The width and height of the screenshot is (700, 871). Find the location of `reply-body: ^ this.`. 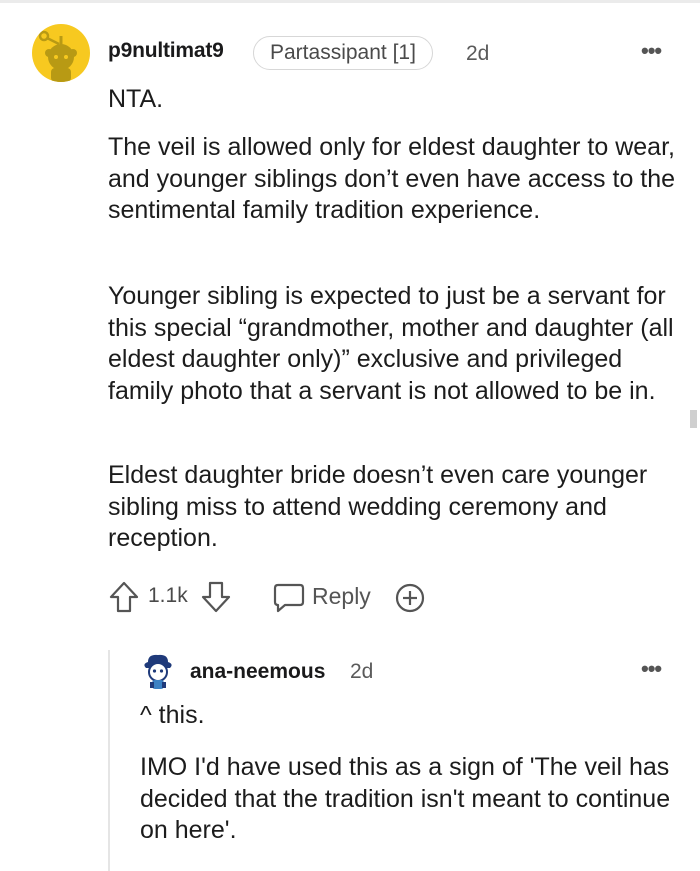

reply-body: ^ this. is located at coordinates (410, 716).